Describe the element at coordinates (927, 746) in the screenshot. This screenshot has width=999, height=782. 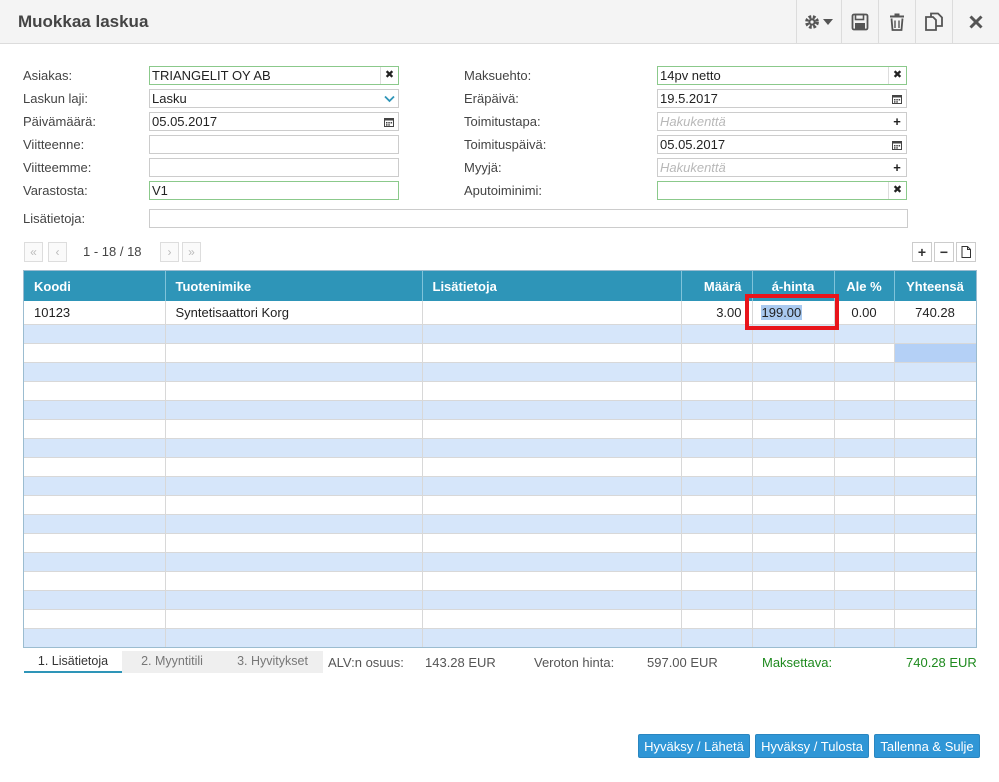
I see `save-close-button: Tallenna & Sulje` at that location.